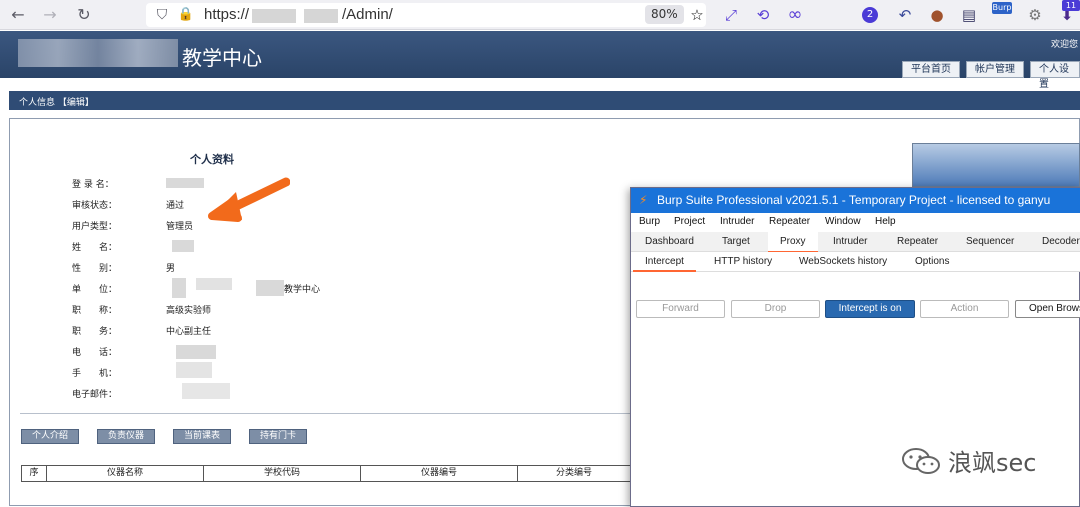 Image resolution: width=1080 pixels, height=507 pixels. What do you see at coordinates (18, 15) in the screenshot?
I see `back-icon: ←` at bounding box center [18, 15].